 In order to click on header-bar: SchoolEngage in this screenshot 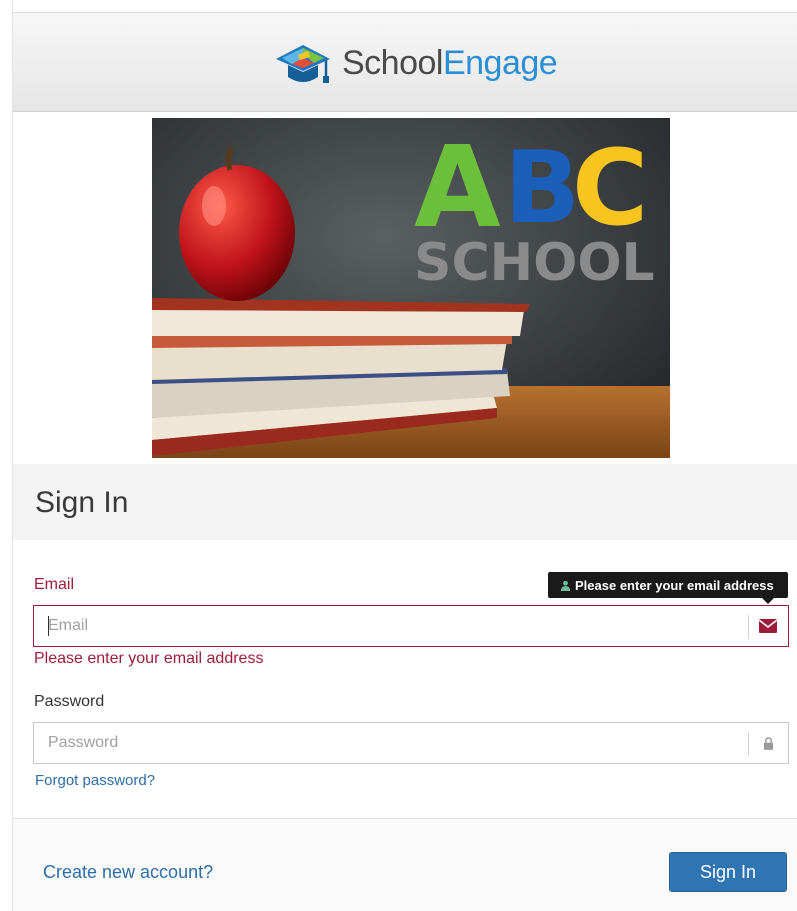, I will do `click(405, 62)`.